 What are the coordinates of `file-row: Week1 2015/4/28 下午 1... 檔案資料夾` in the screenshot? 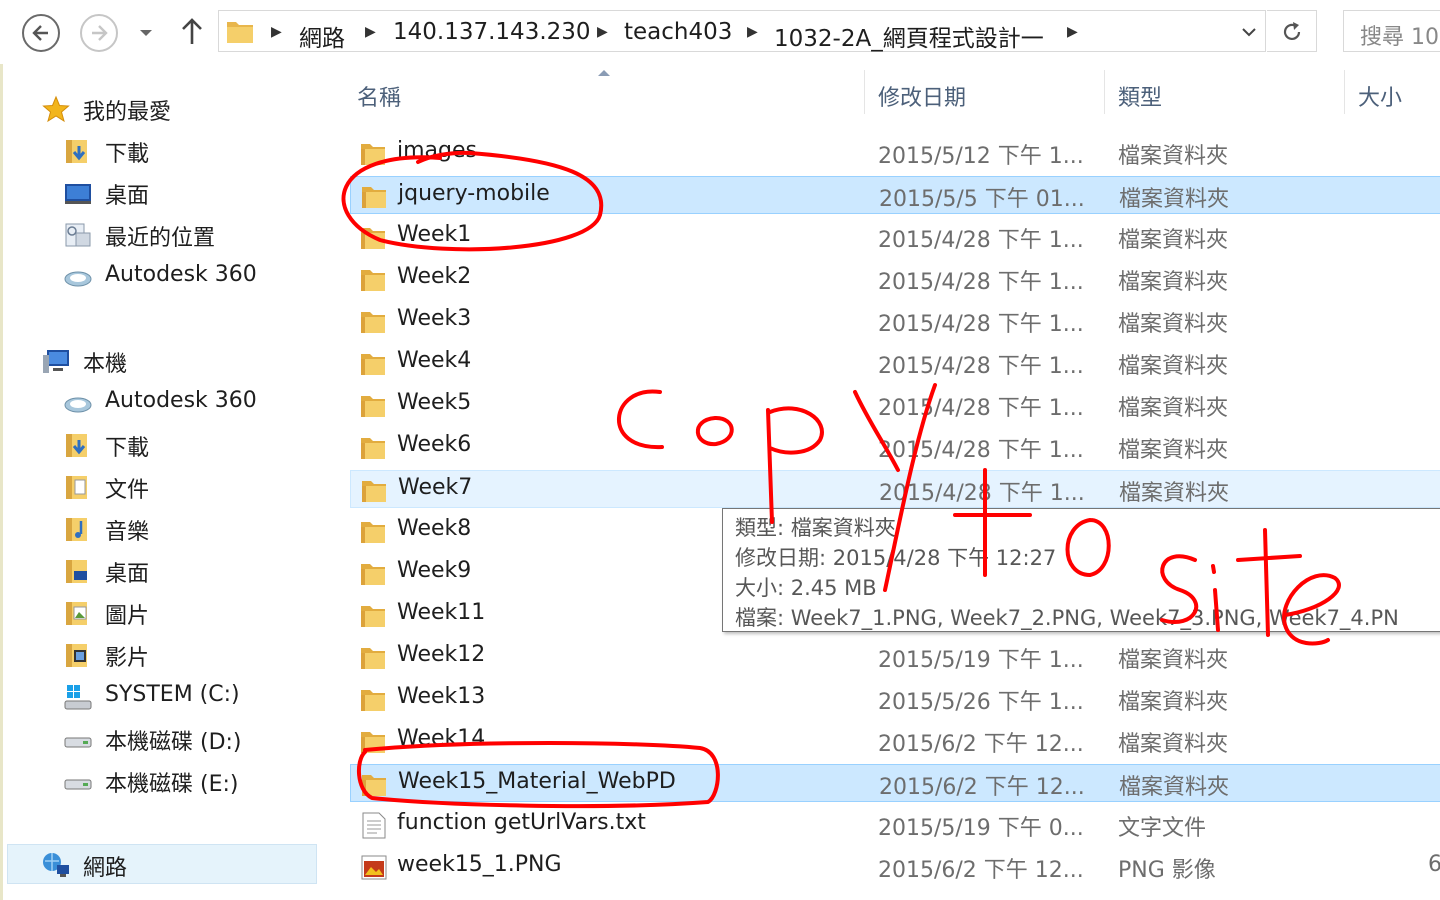 It's located at (895, 237).